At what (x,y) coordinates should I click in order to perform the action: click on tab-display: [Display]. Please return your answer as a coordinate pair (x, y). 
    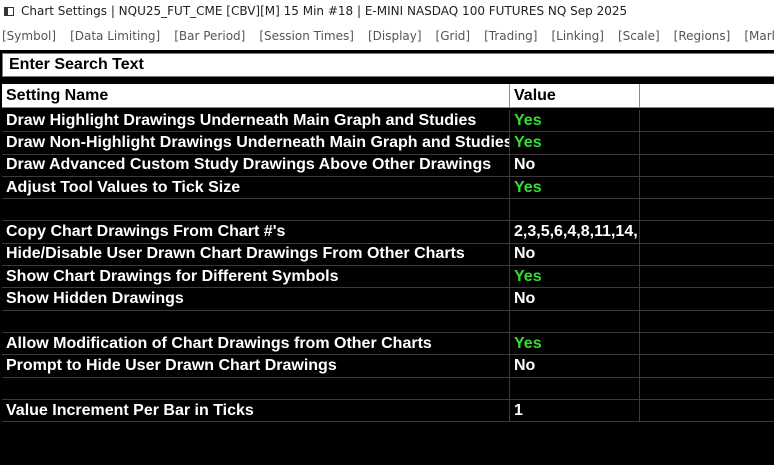
    Looking at the image, I should click on (395, 36).